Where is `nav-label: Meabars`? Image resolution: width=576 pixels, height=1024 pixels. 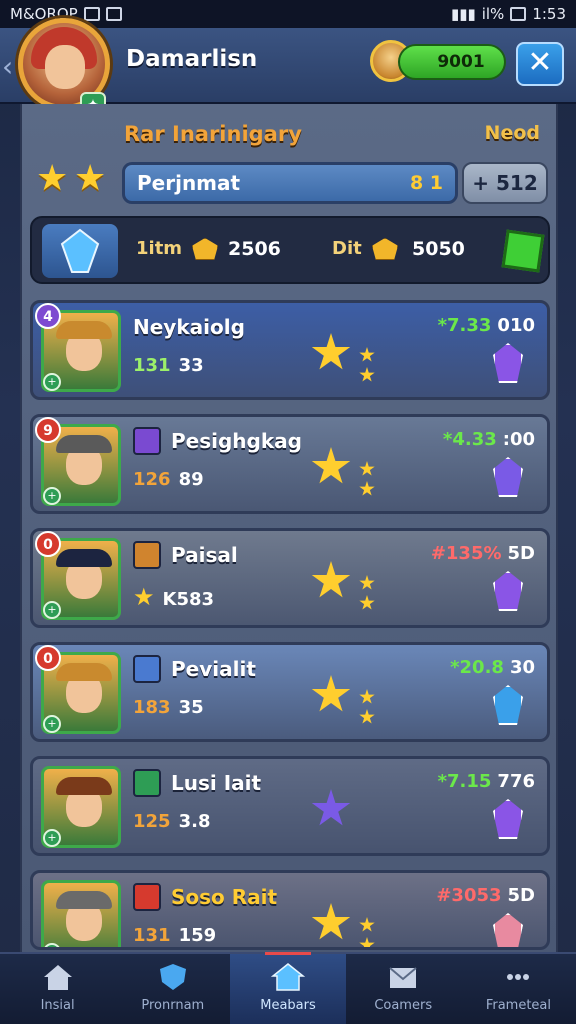 nav-label: Meabars is located at coordinates (288, 1005).